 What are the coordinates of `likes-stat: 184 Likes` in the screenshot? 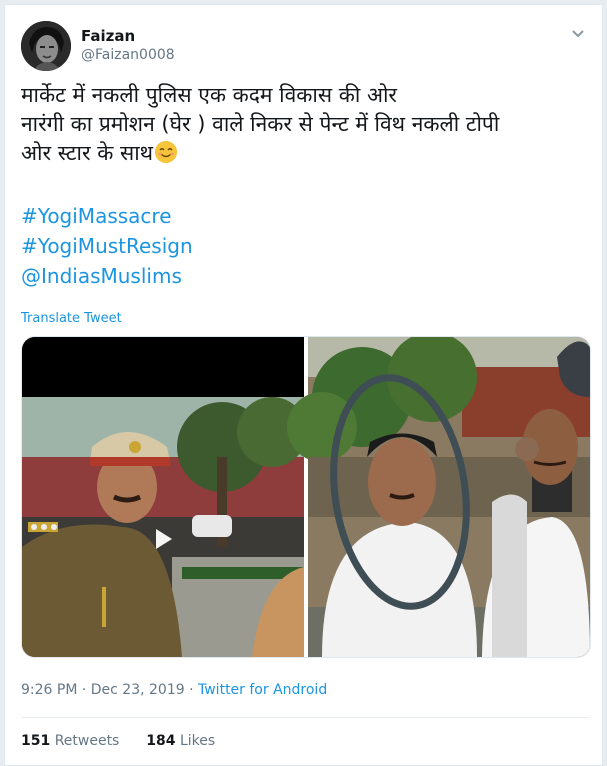 It's located at (180, 741).